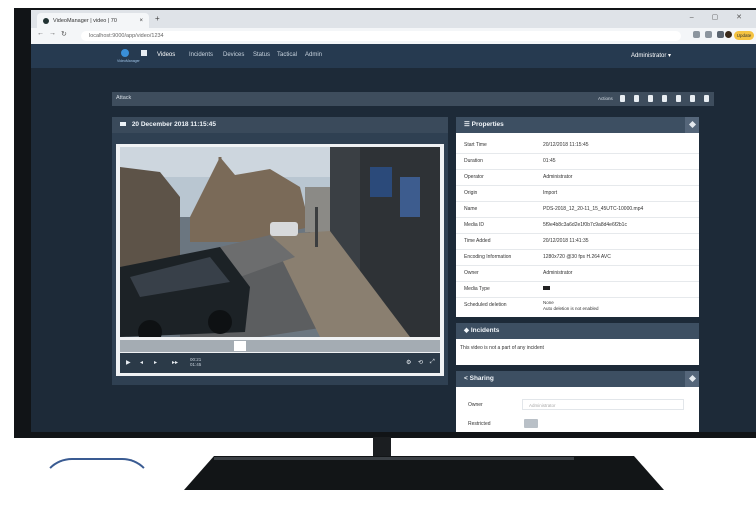 Image resolution: width=756 pixels, height=522 pixels. I want to click on actions-label: Actions, so click(605, 98).